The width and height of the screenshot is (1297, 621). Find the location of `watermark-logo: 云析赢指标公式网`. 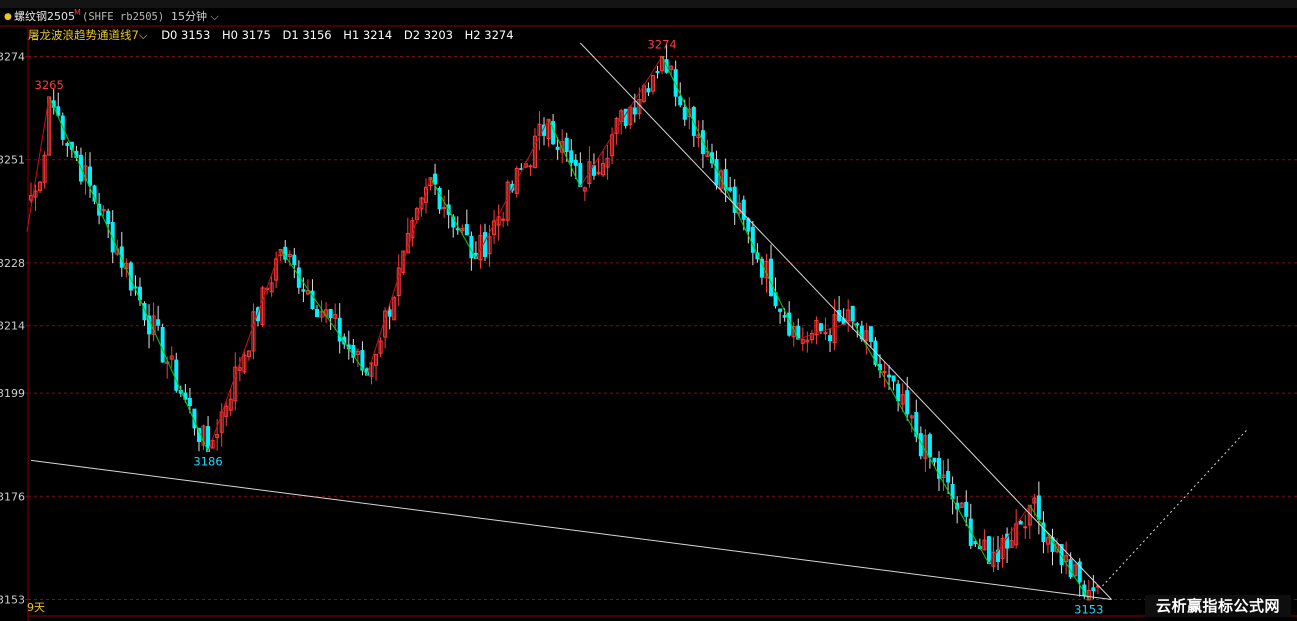

watermark-logo: 云析赢指标公式网 is located at coordinates (1218, 606).